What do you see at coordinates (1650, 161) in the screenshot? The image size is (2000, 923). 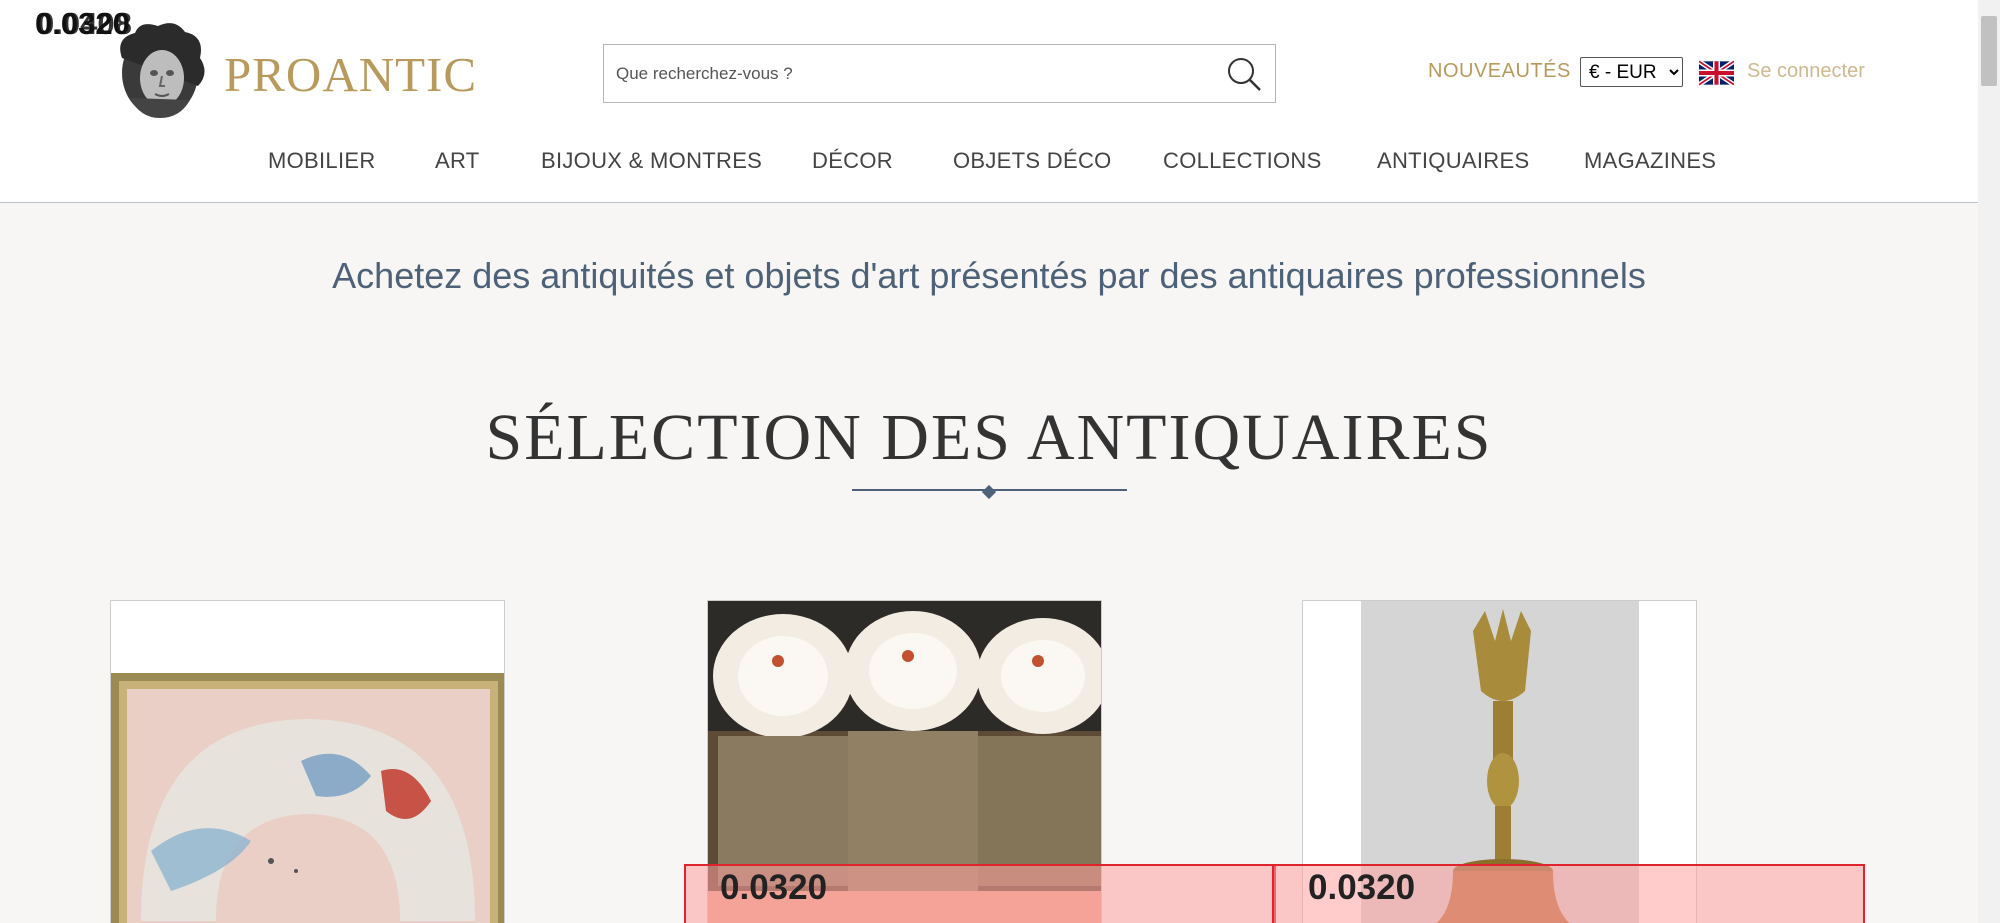 I see `nav-item-magazines: MAGAZINES` at bounding box center [1650, 161].